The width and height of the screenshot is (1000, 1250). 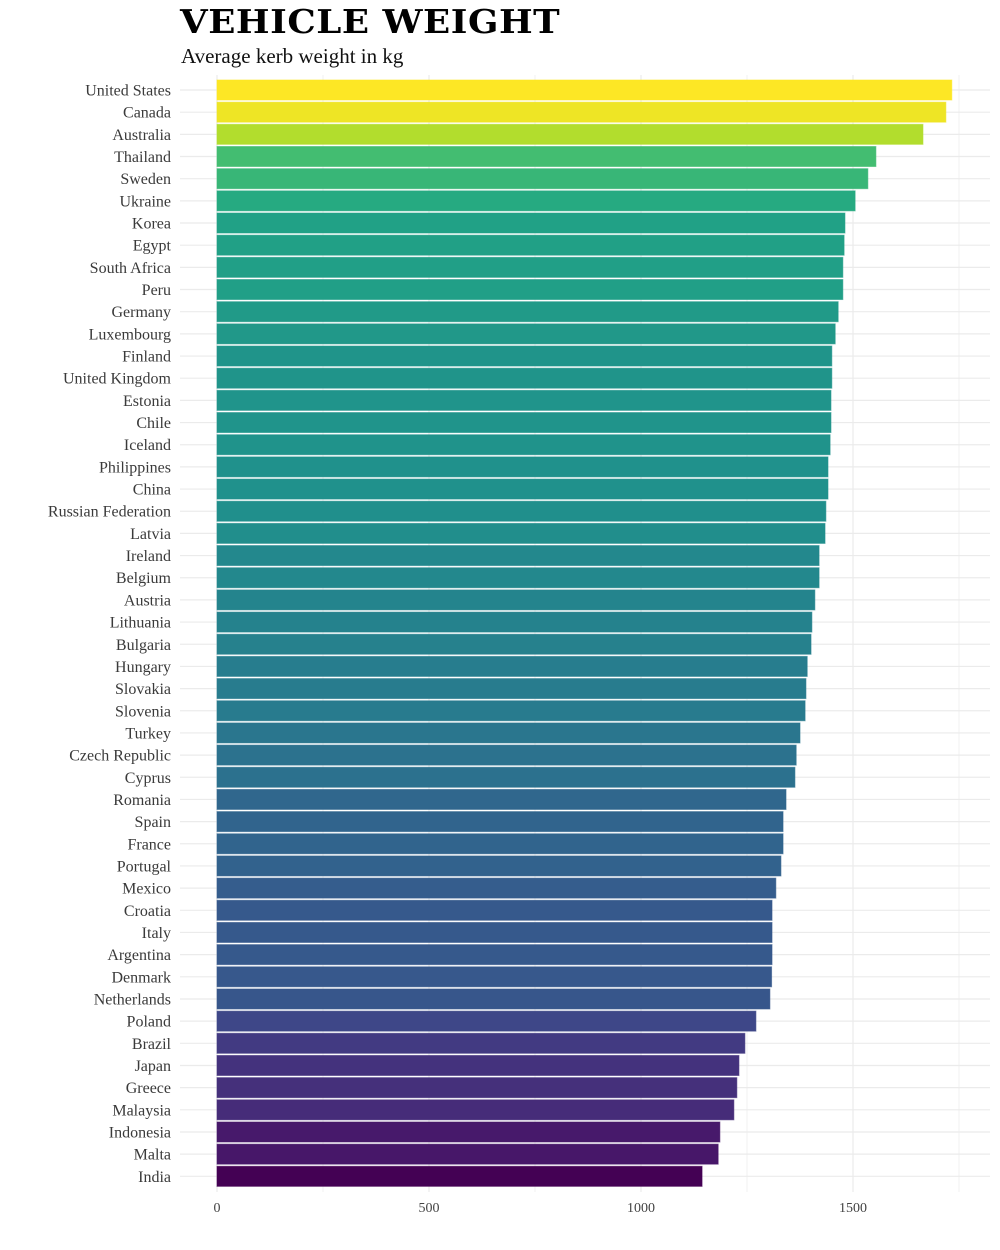 I want to click on bar-korea, so click(x=531, y=223).